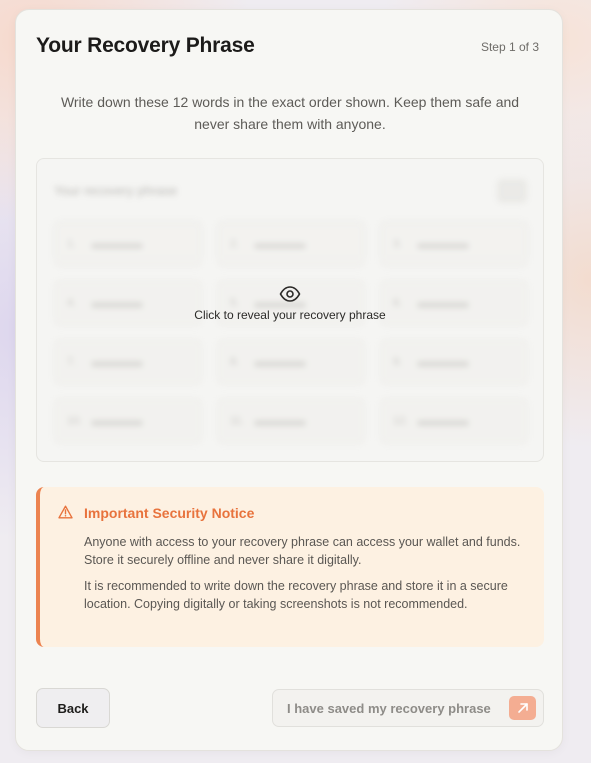 Image resolution: width=591 pixels, height=763 pixels. What do you see at coordinates (72, 362) in the screenshot?
I see `word-number: 7.` at bounding box center [72, 362].